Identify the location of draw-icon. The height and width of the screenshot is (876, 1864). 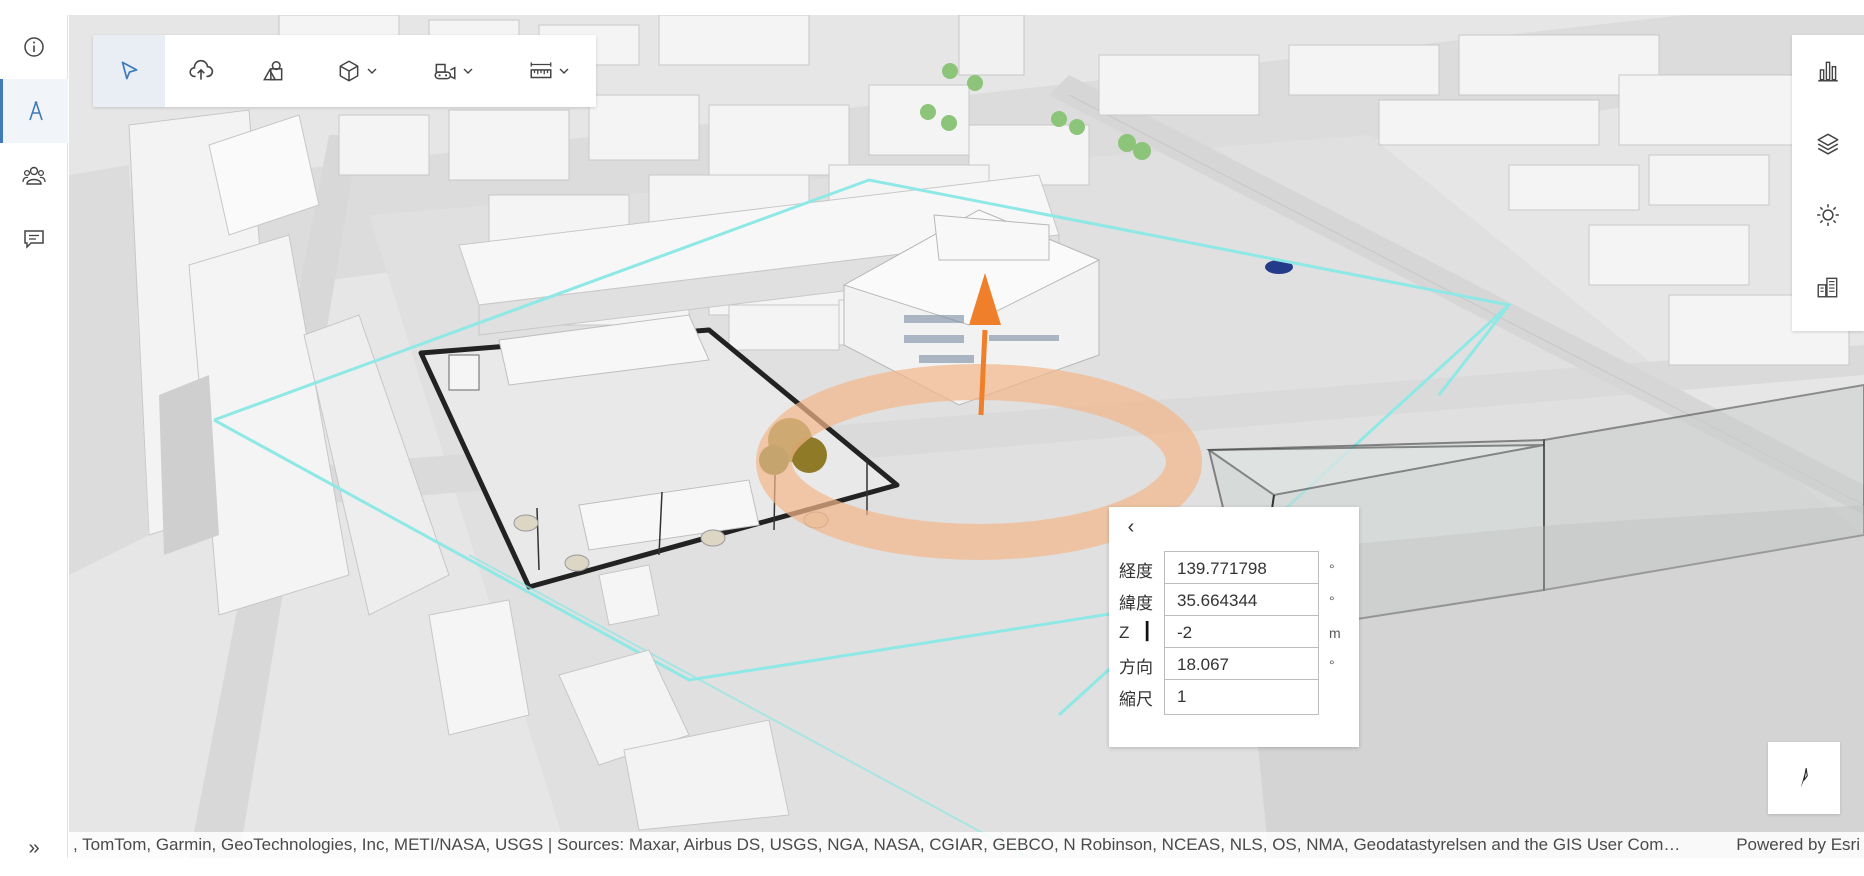
(35, 111).